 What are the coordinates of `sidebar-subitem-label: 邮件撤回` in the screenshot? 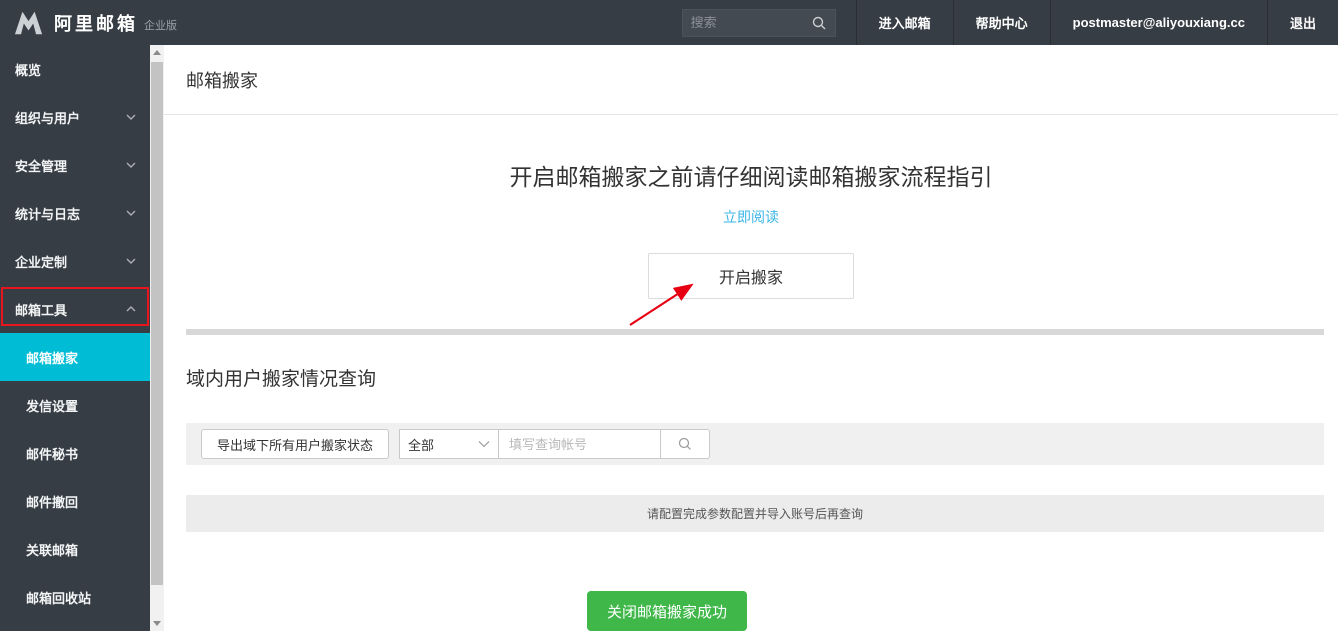 It's located at (52, 502).